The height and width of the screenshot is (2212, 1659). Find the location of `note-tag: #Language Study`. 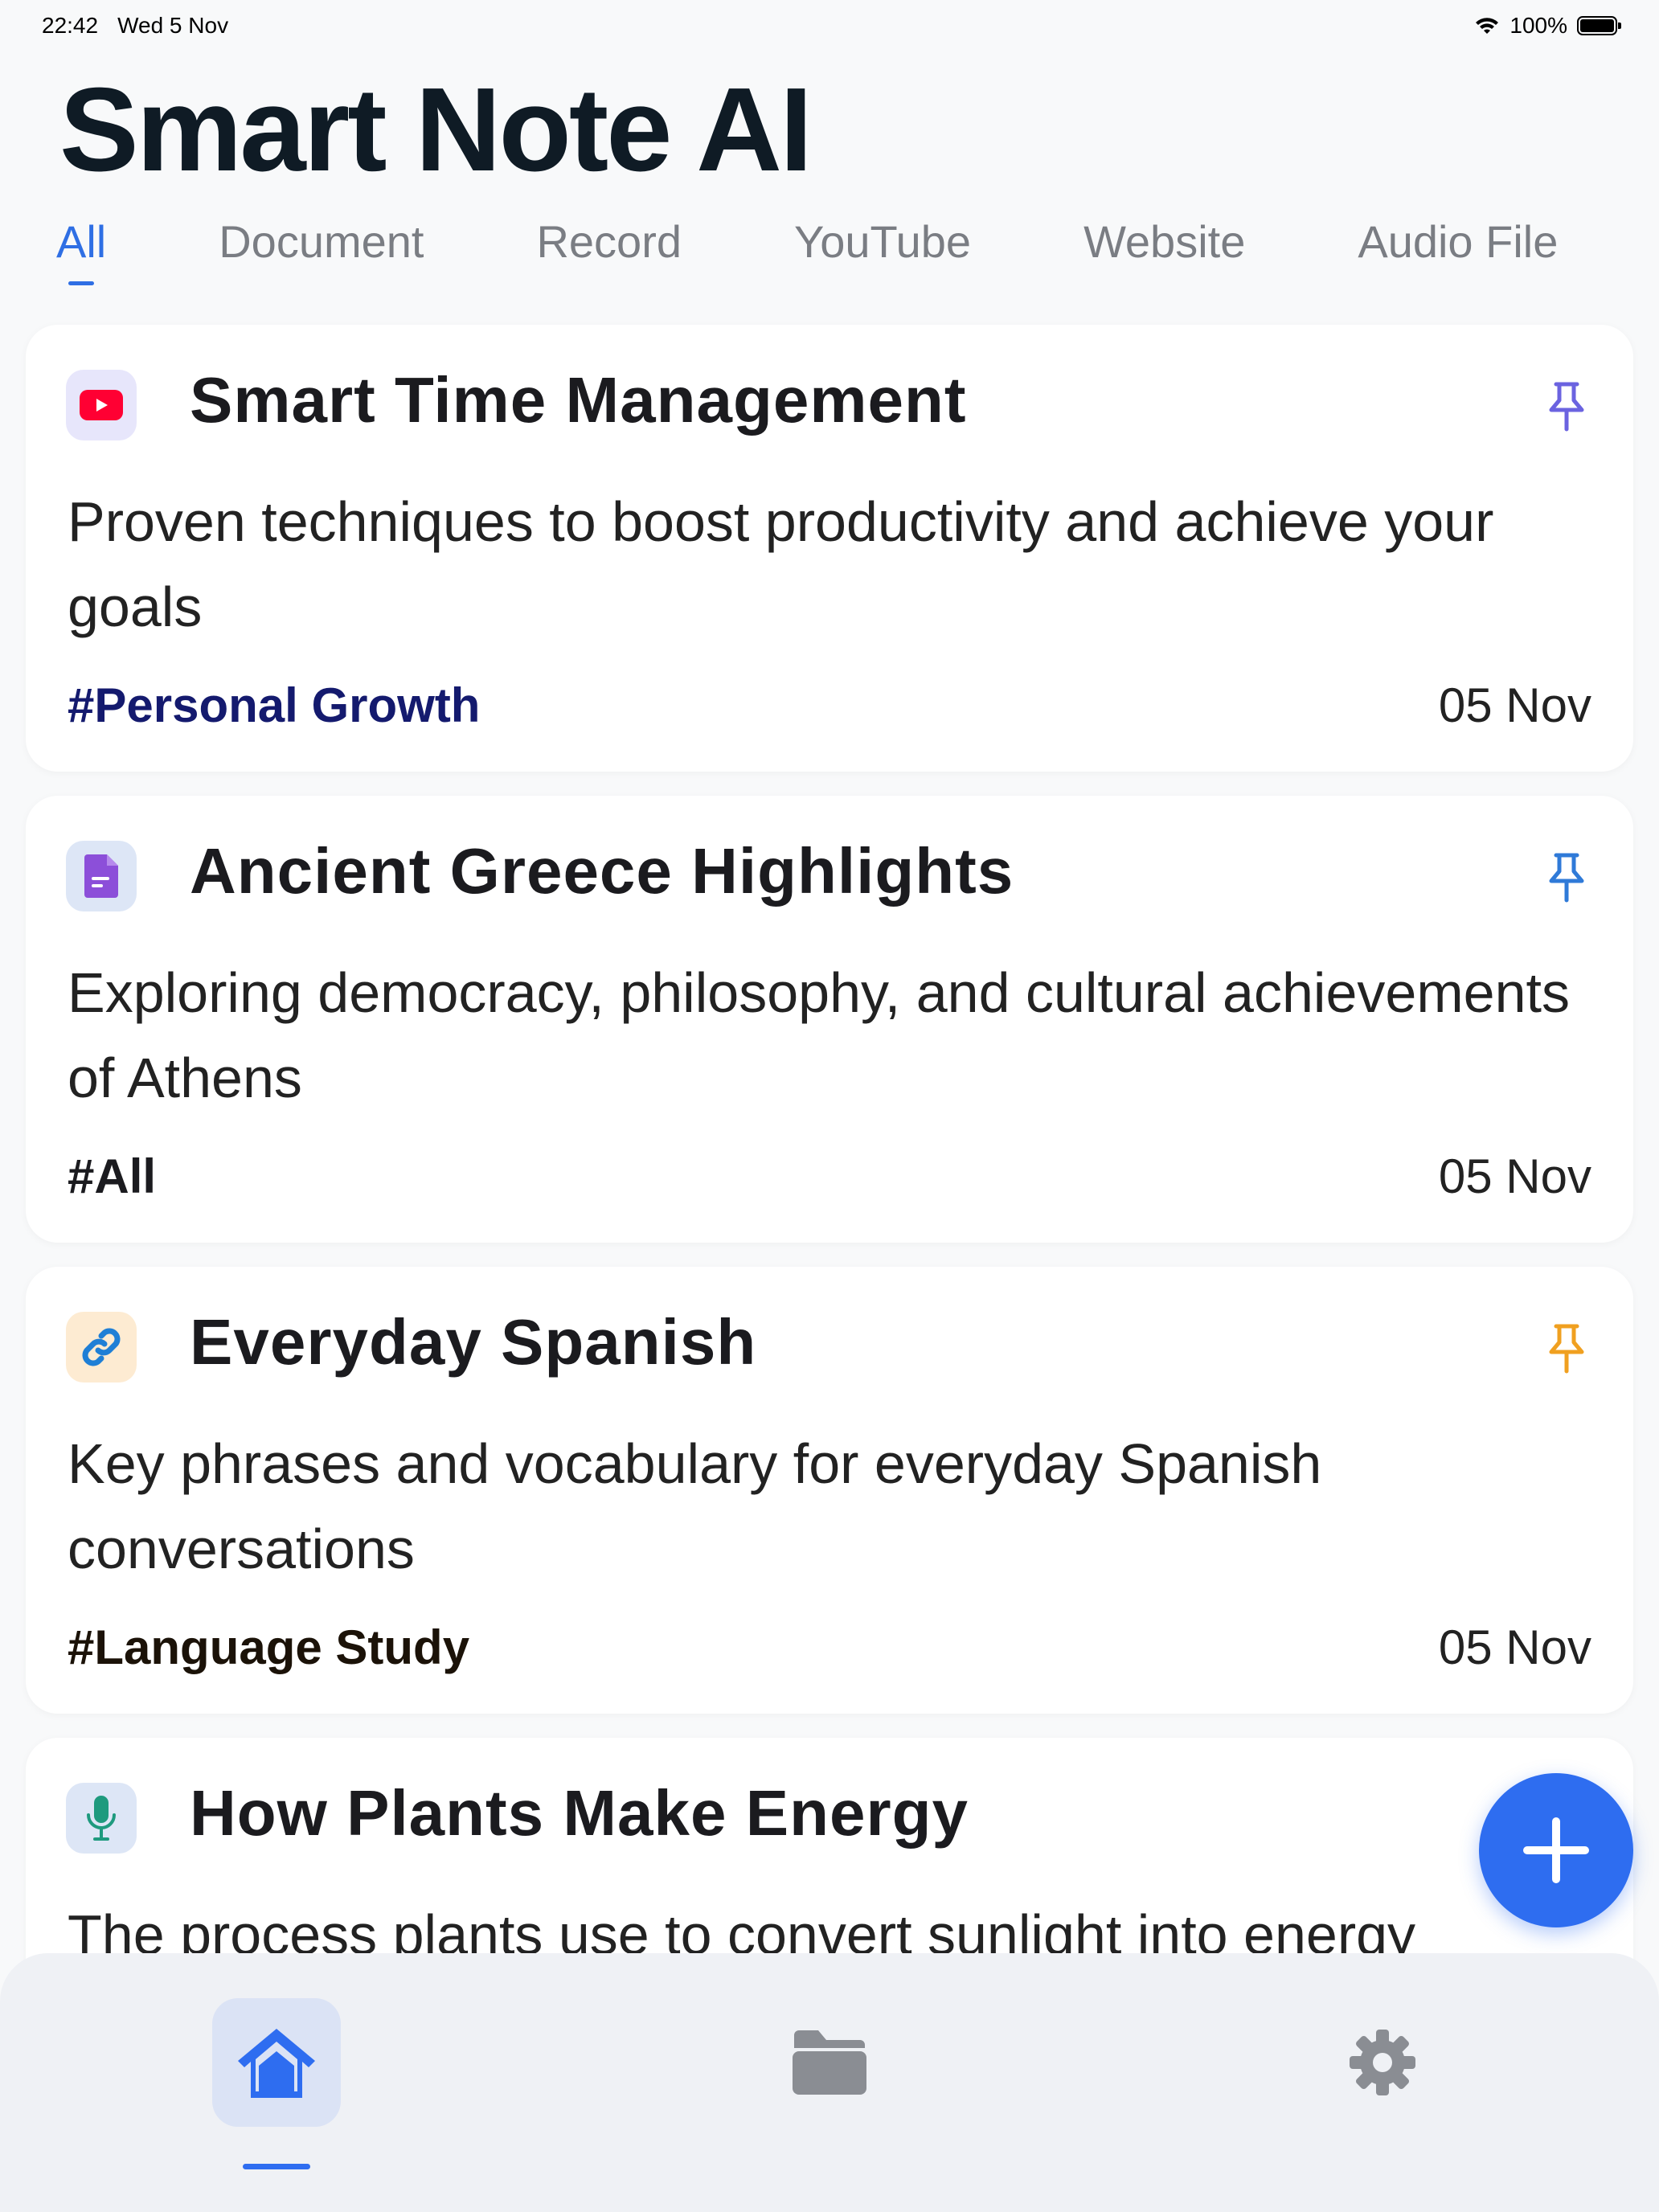

note-tag: #Language Study is located at coordinates (268, 1647).